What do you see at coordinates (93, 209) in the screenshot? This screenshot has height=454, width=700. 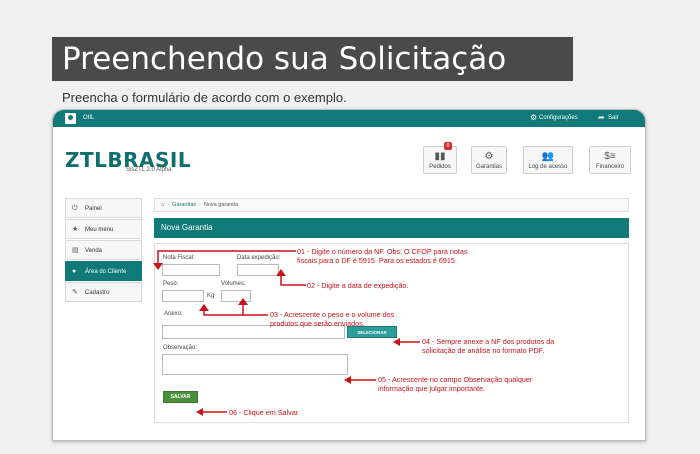 I see `sidebar-item-label: Painel` at bounding box center [93, 209].